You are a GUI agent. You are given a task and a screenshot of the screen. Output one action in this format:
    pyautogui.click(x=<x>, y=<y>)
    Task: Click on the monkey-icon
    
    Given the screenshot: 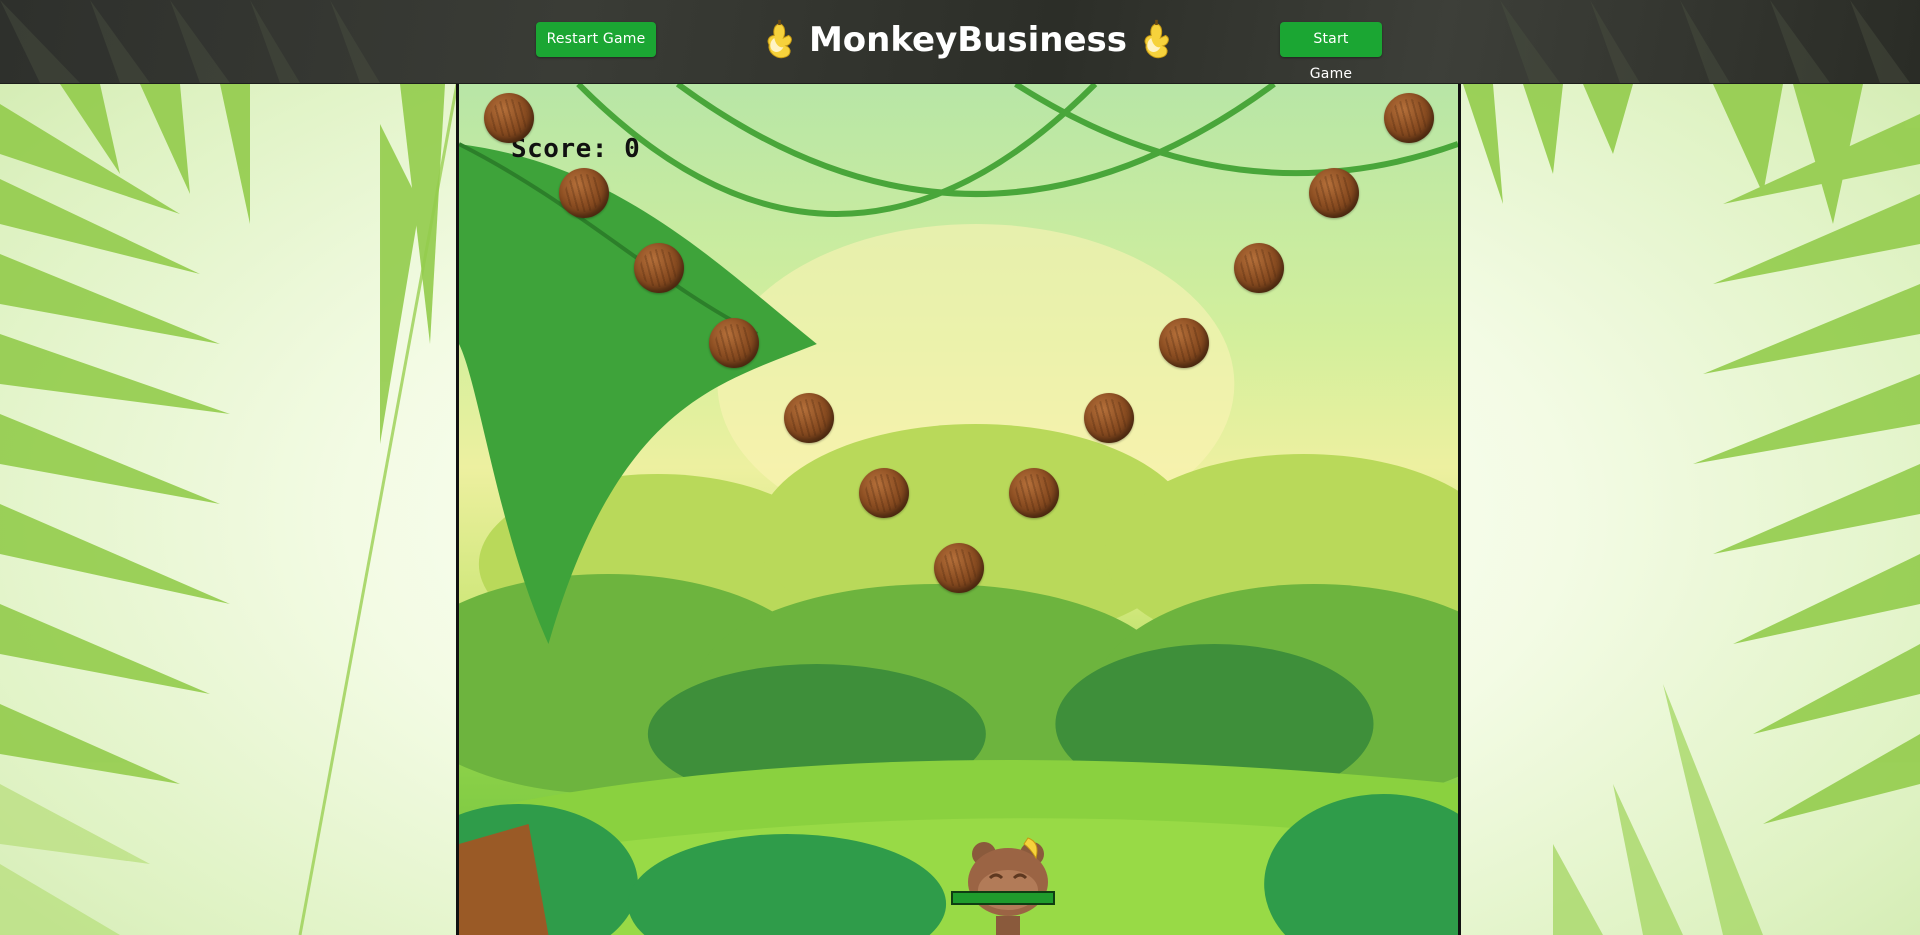 What is the action you would take?
    pyautogui.click(x=1008, y=883)
    